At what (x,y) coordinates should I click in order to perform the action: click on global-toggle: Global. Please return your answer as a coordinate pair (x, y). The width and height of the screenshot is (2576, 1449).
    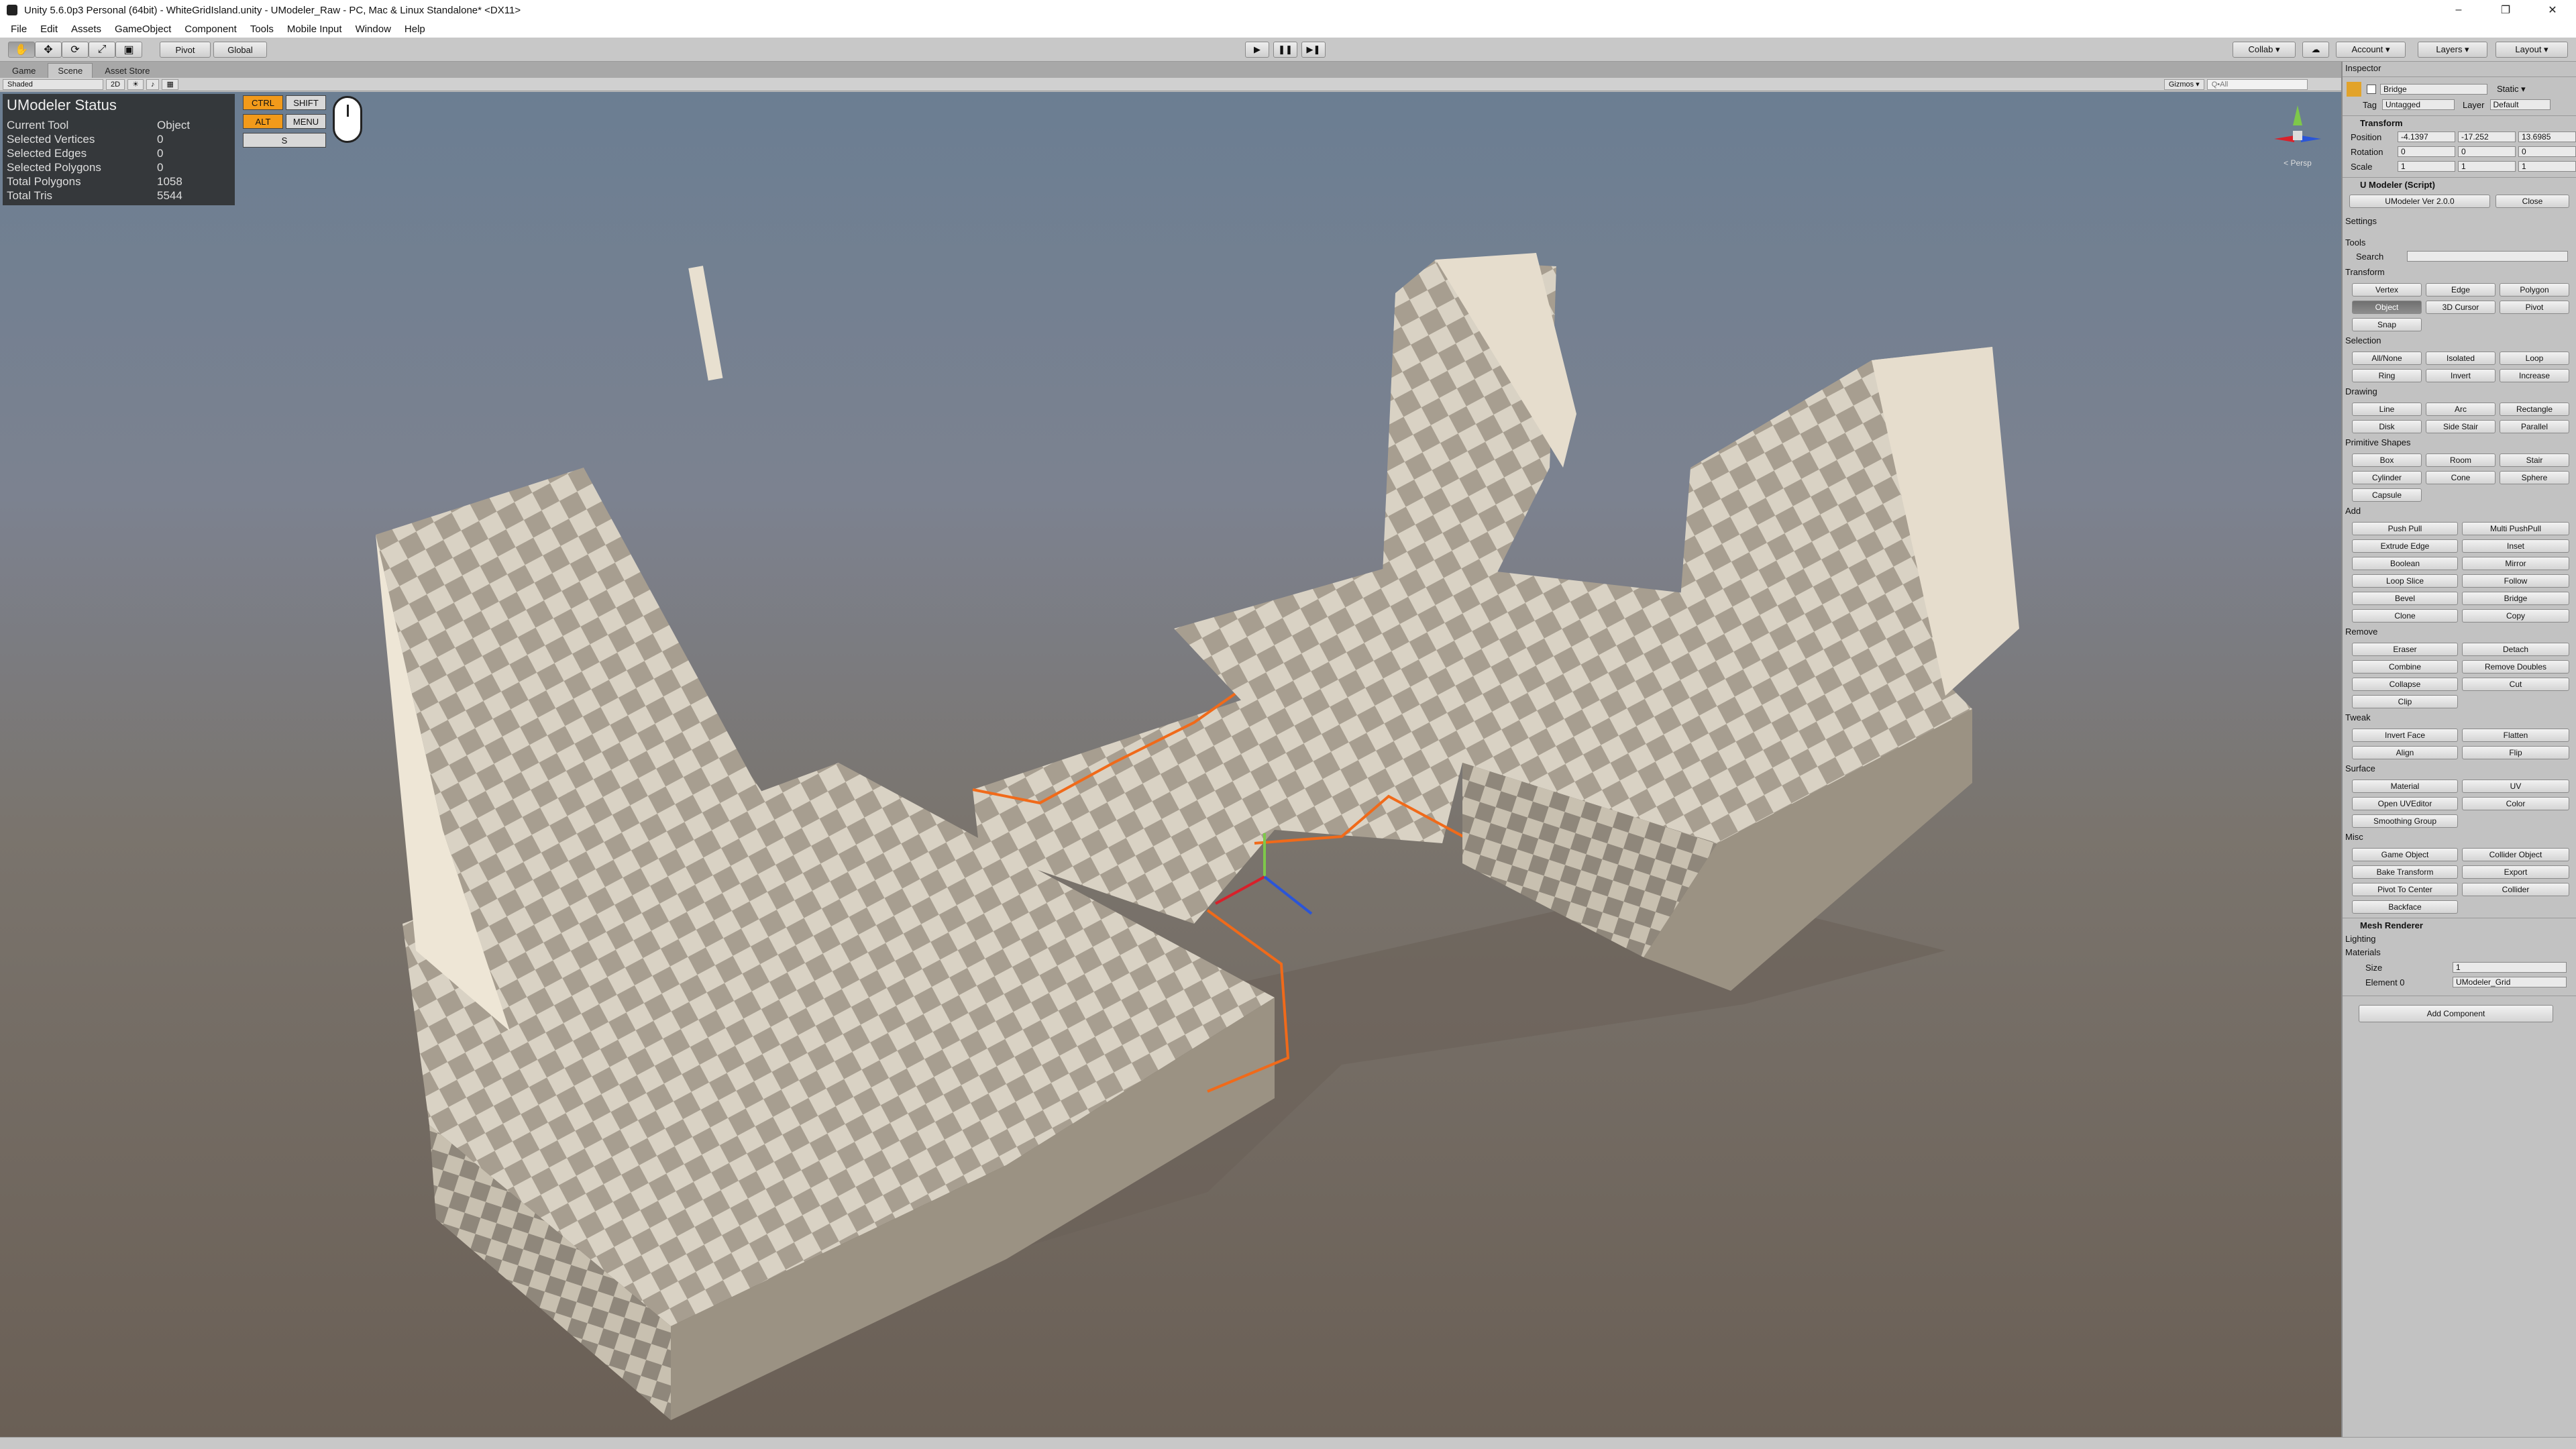
    Looking at the image, I should click on (240, 50).